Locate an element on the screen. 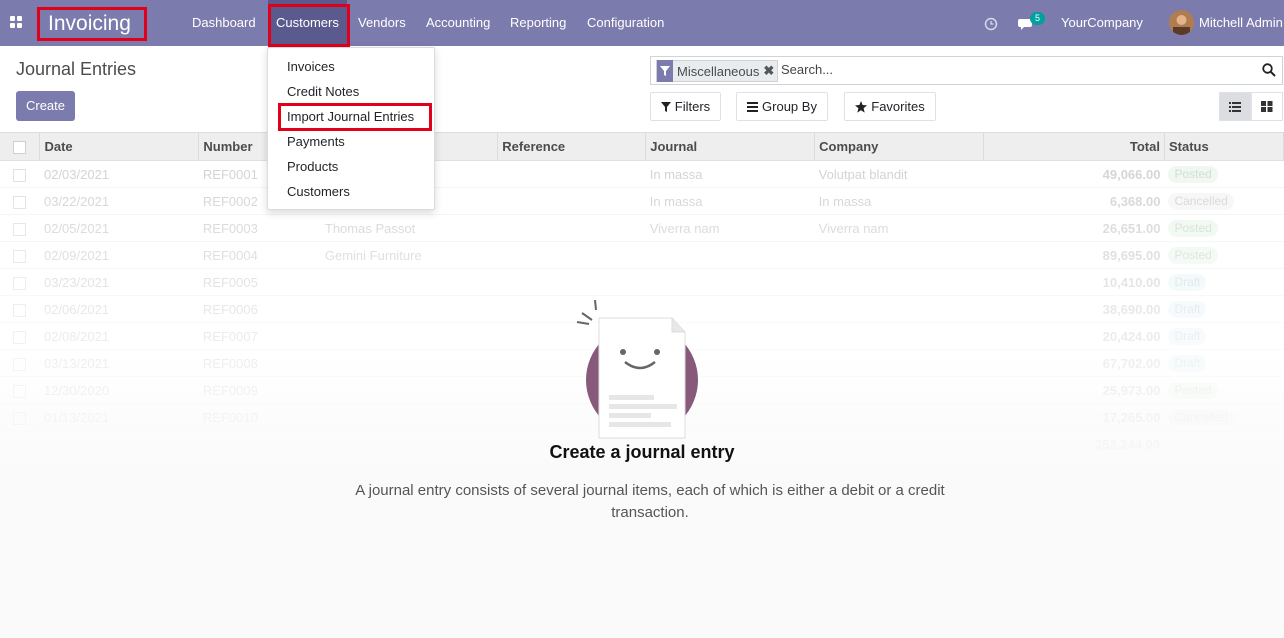  dropdown-item-payments: Payments is located at coordinates (351, 141).